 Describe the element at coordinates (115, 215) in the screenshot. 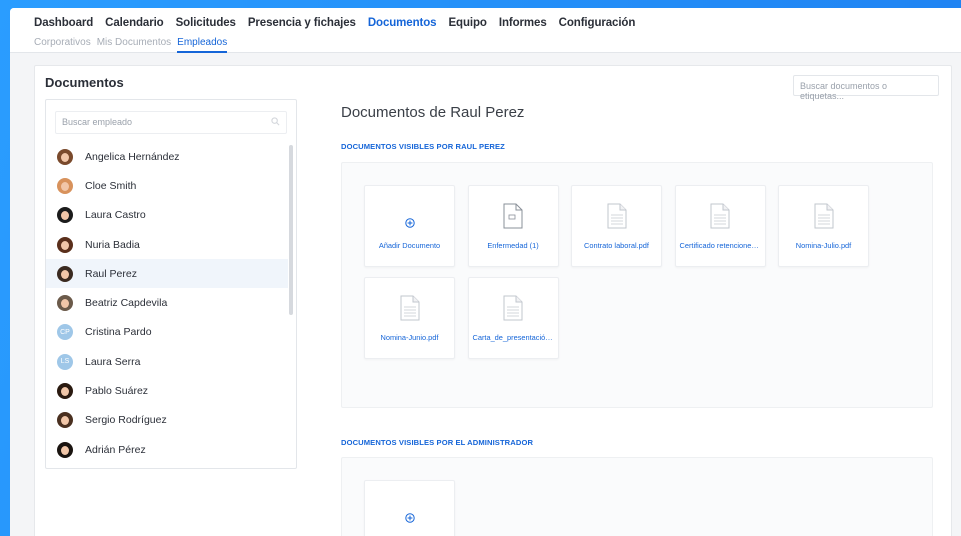

I see `employee-name: Laura Castro` at that location.